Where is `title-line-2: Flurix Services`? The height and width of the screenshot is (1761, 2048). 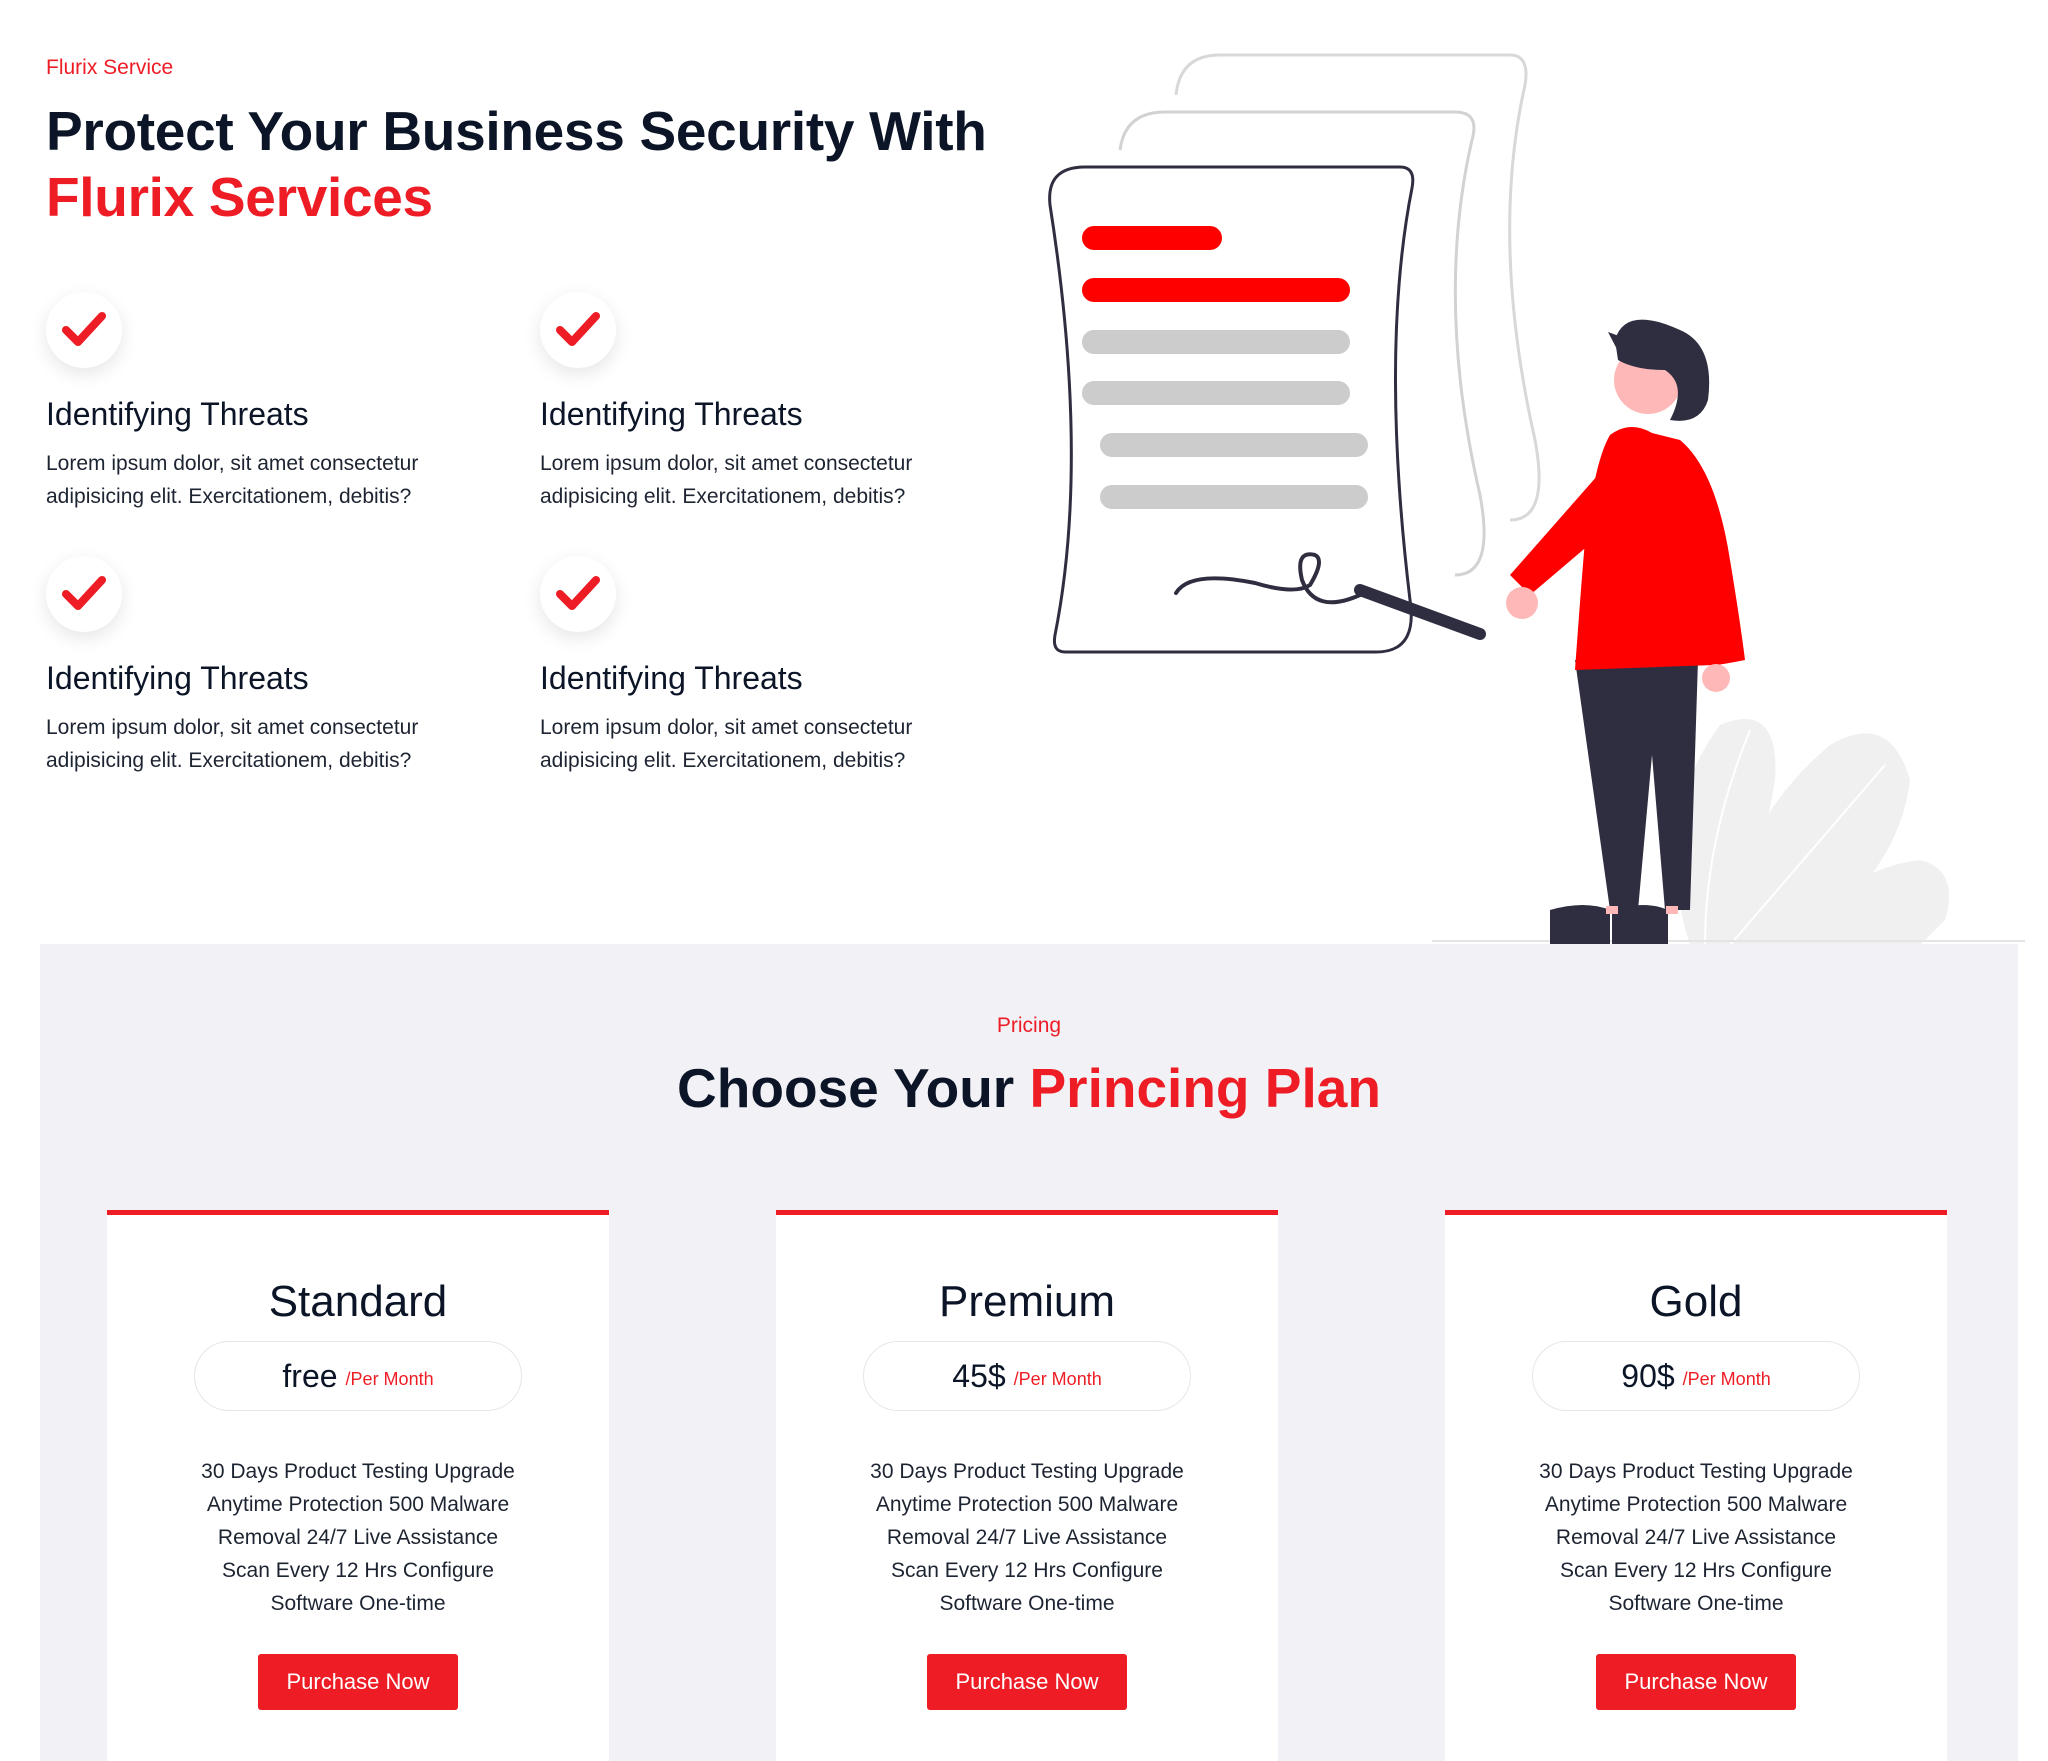
title-line-2: Flurix Services is located at coordinates (239, 197).